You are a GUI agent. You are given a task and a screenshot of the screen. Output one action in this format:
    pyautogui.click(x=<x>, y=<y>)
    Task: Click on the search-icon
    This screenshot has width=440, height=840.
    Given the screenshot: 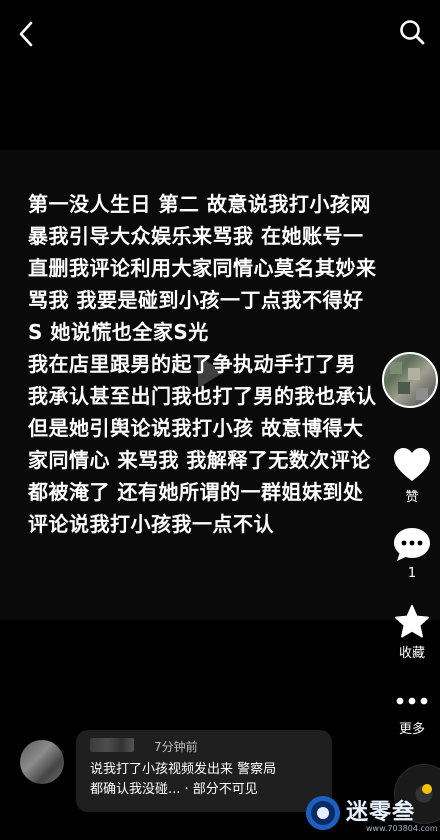 What is the action you would take?
    pyautogui.click(x=412, y=32)
    